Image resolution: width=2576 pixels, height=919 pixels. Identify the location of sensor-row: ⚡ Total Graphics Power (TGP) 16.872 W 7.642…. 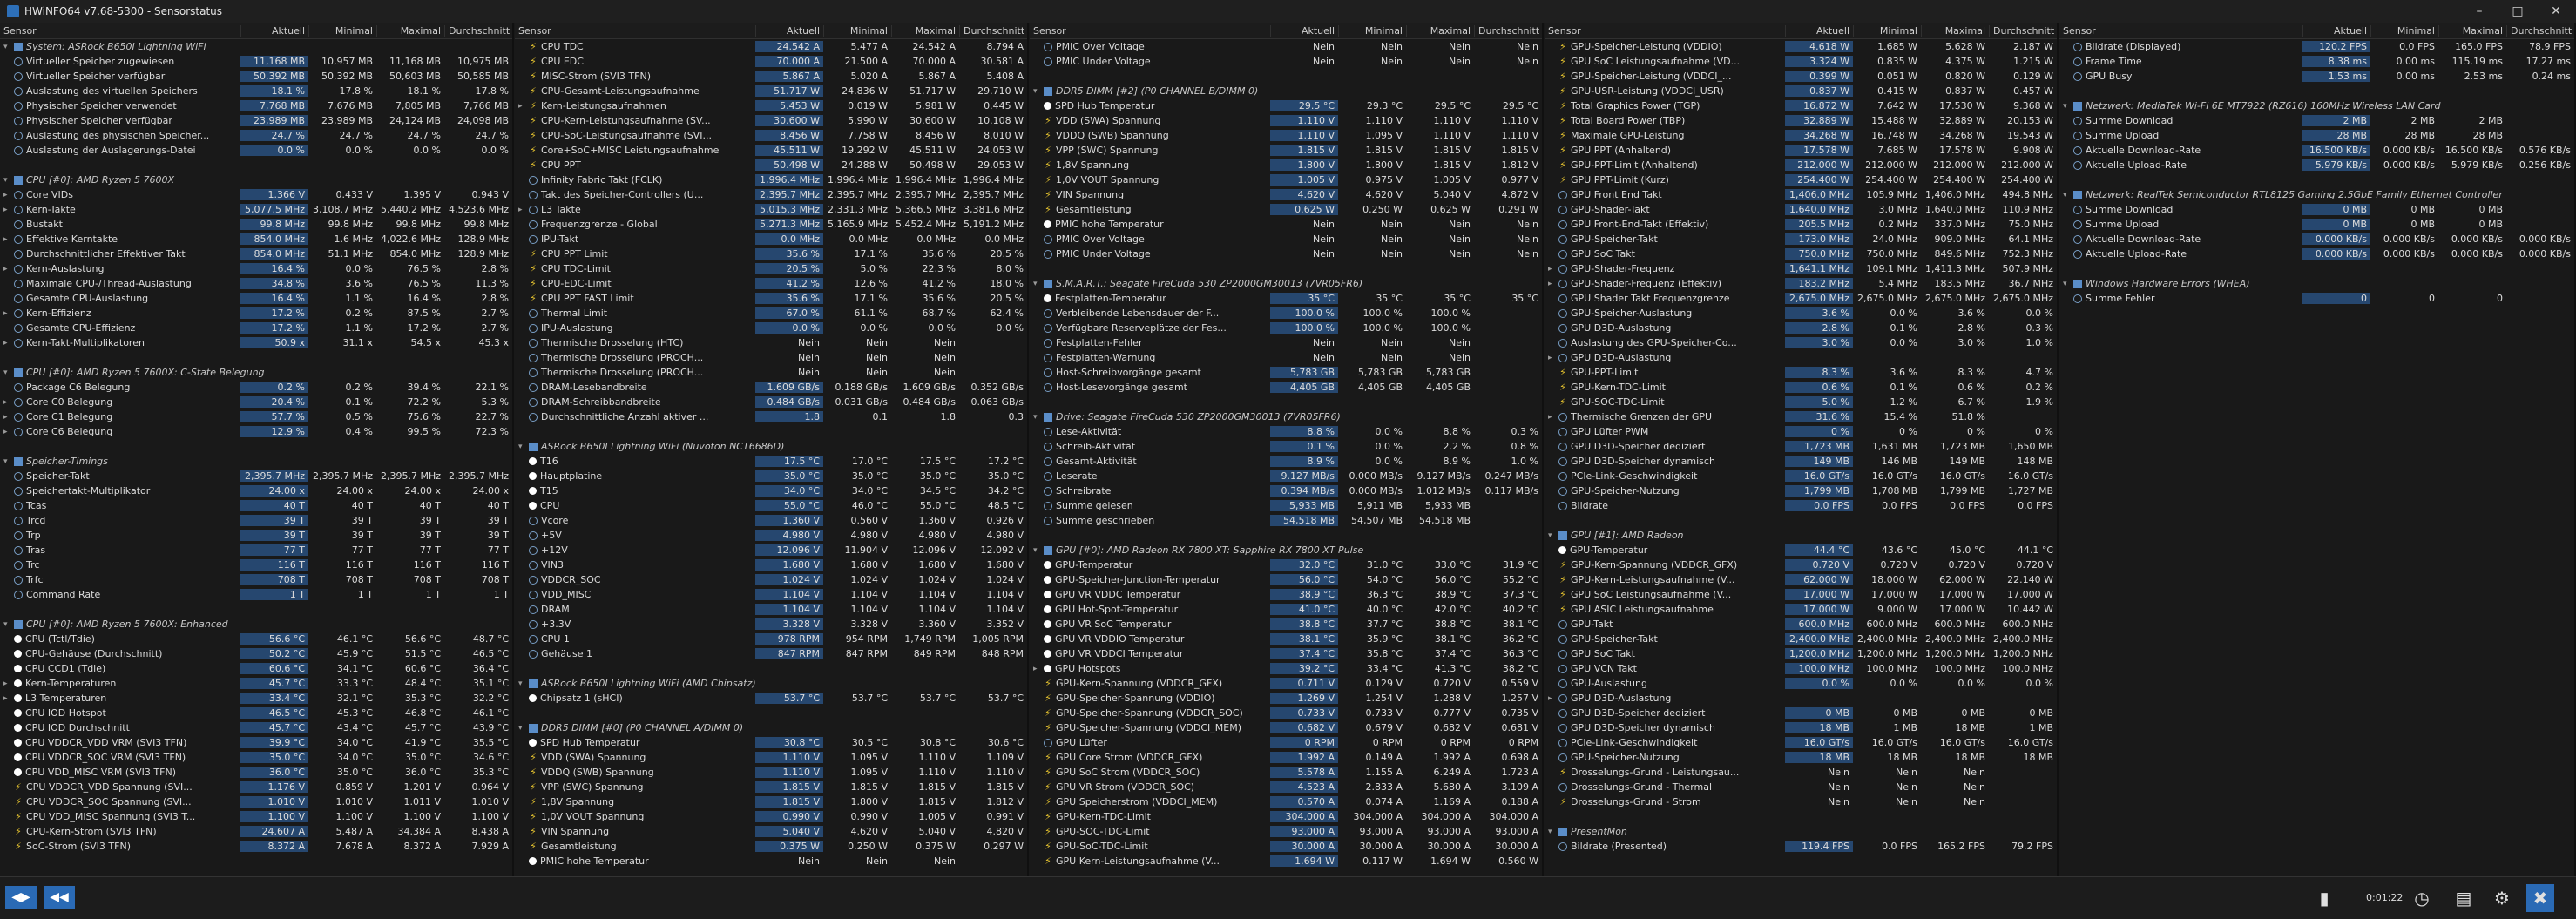
(1801, 105).